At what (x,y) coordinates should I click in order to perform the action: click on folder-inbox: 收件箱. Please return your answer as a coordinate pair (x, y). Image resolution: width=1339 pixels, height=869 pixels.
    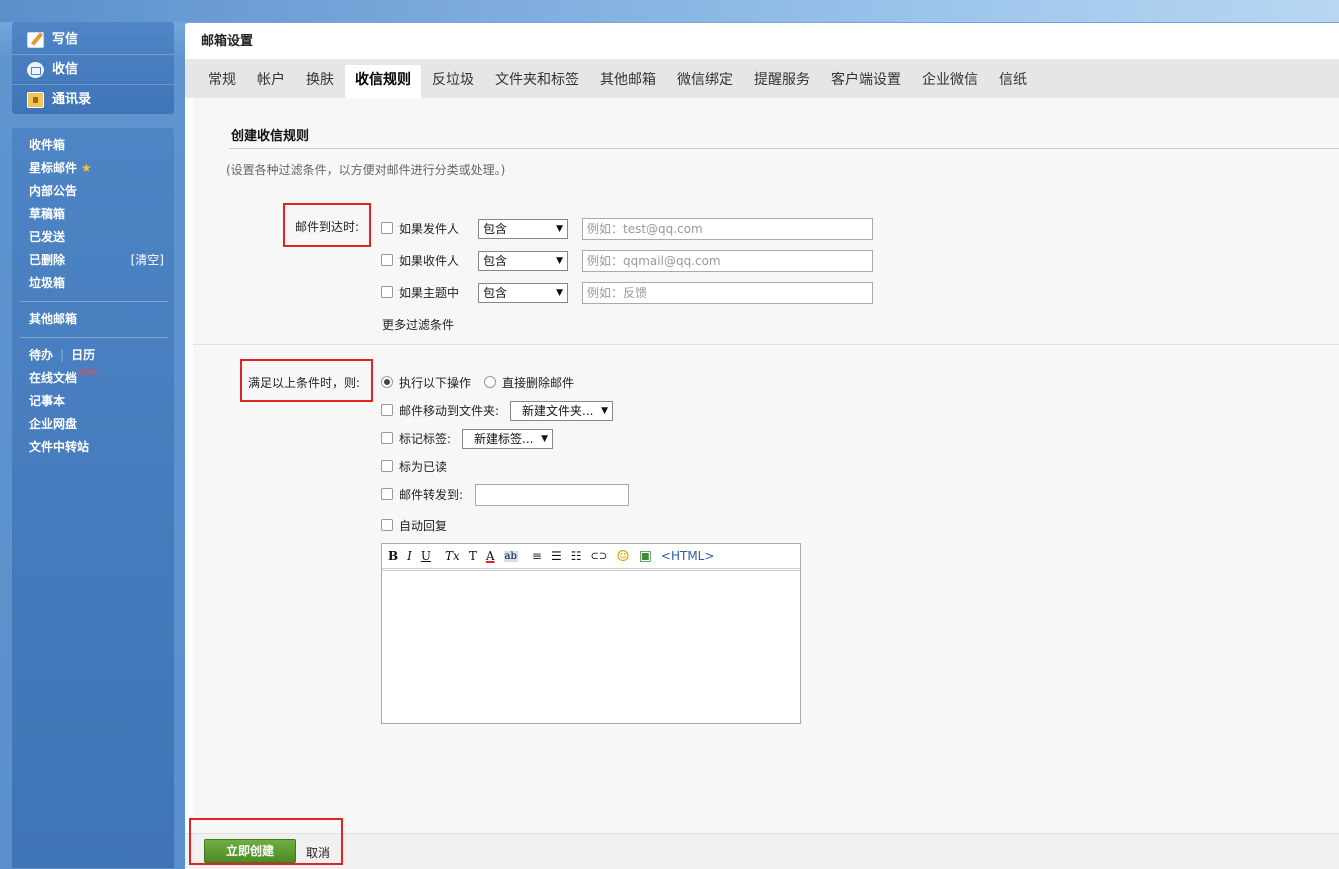
    Looking at the image, I should click on (93, 145).